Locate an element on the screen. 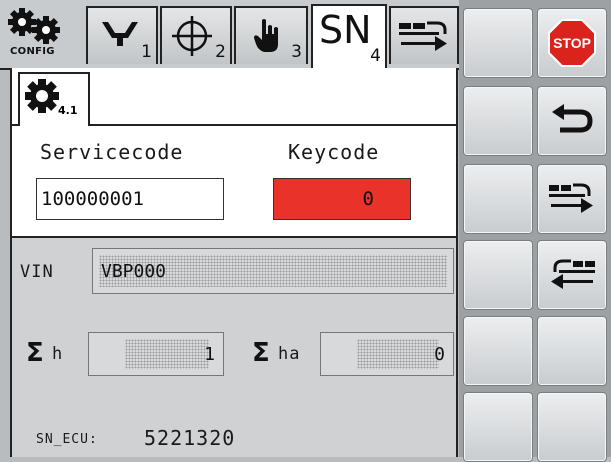 The width and height of the screenshot is (611, 462). subtab-settings: 4.1 is located at coordinates (54, 99).